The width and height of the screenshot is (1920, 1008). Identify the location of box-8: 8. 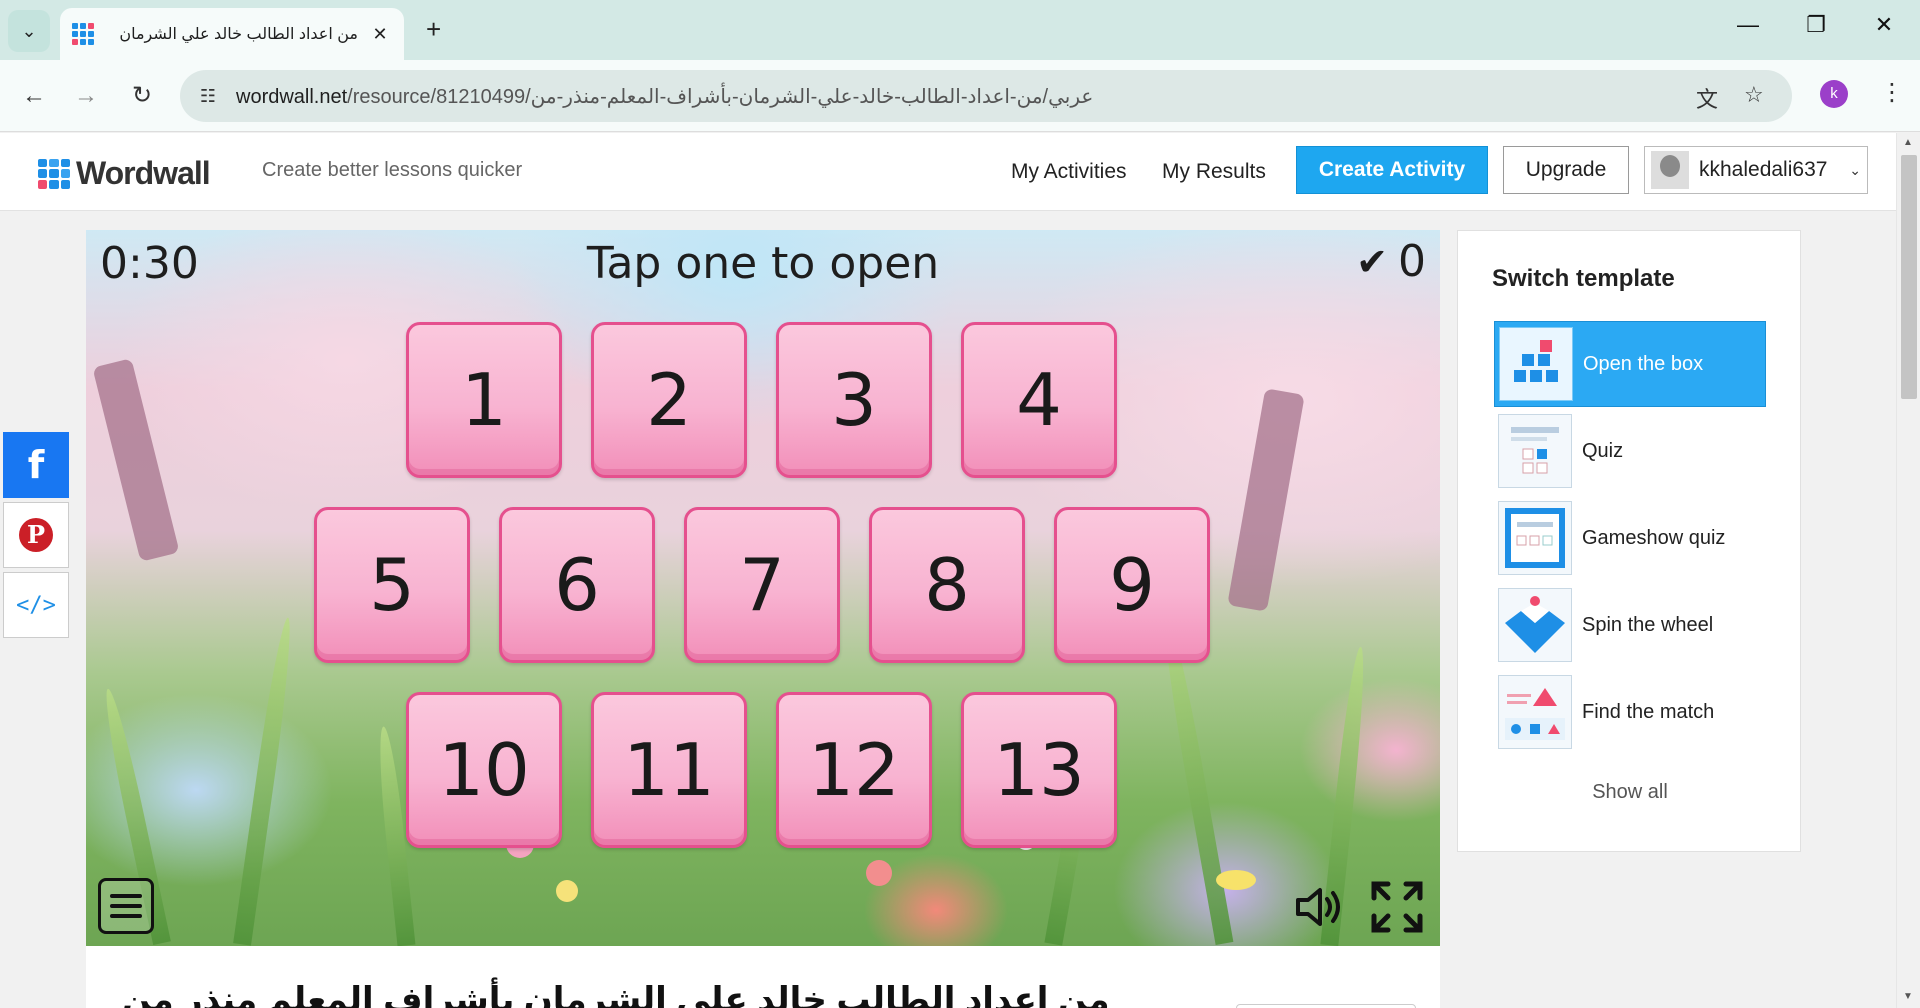
(947, 585).